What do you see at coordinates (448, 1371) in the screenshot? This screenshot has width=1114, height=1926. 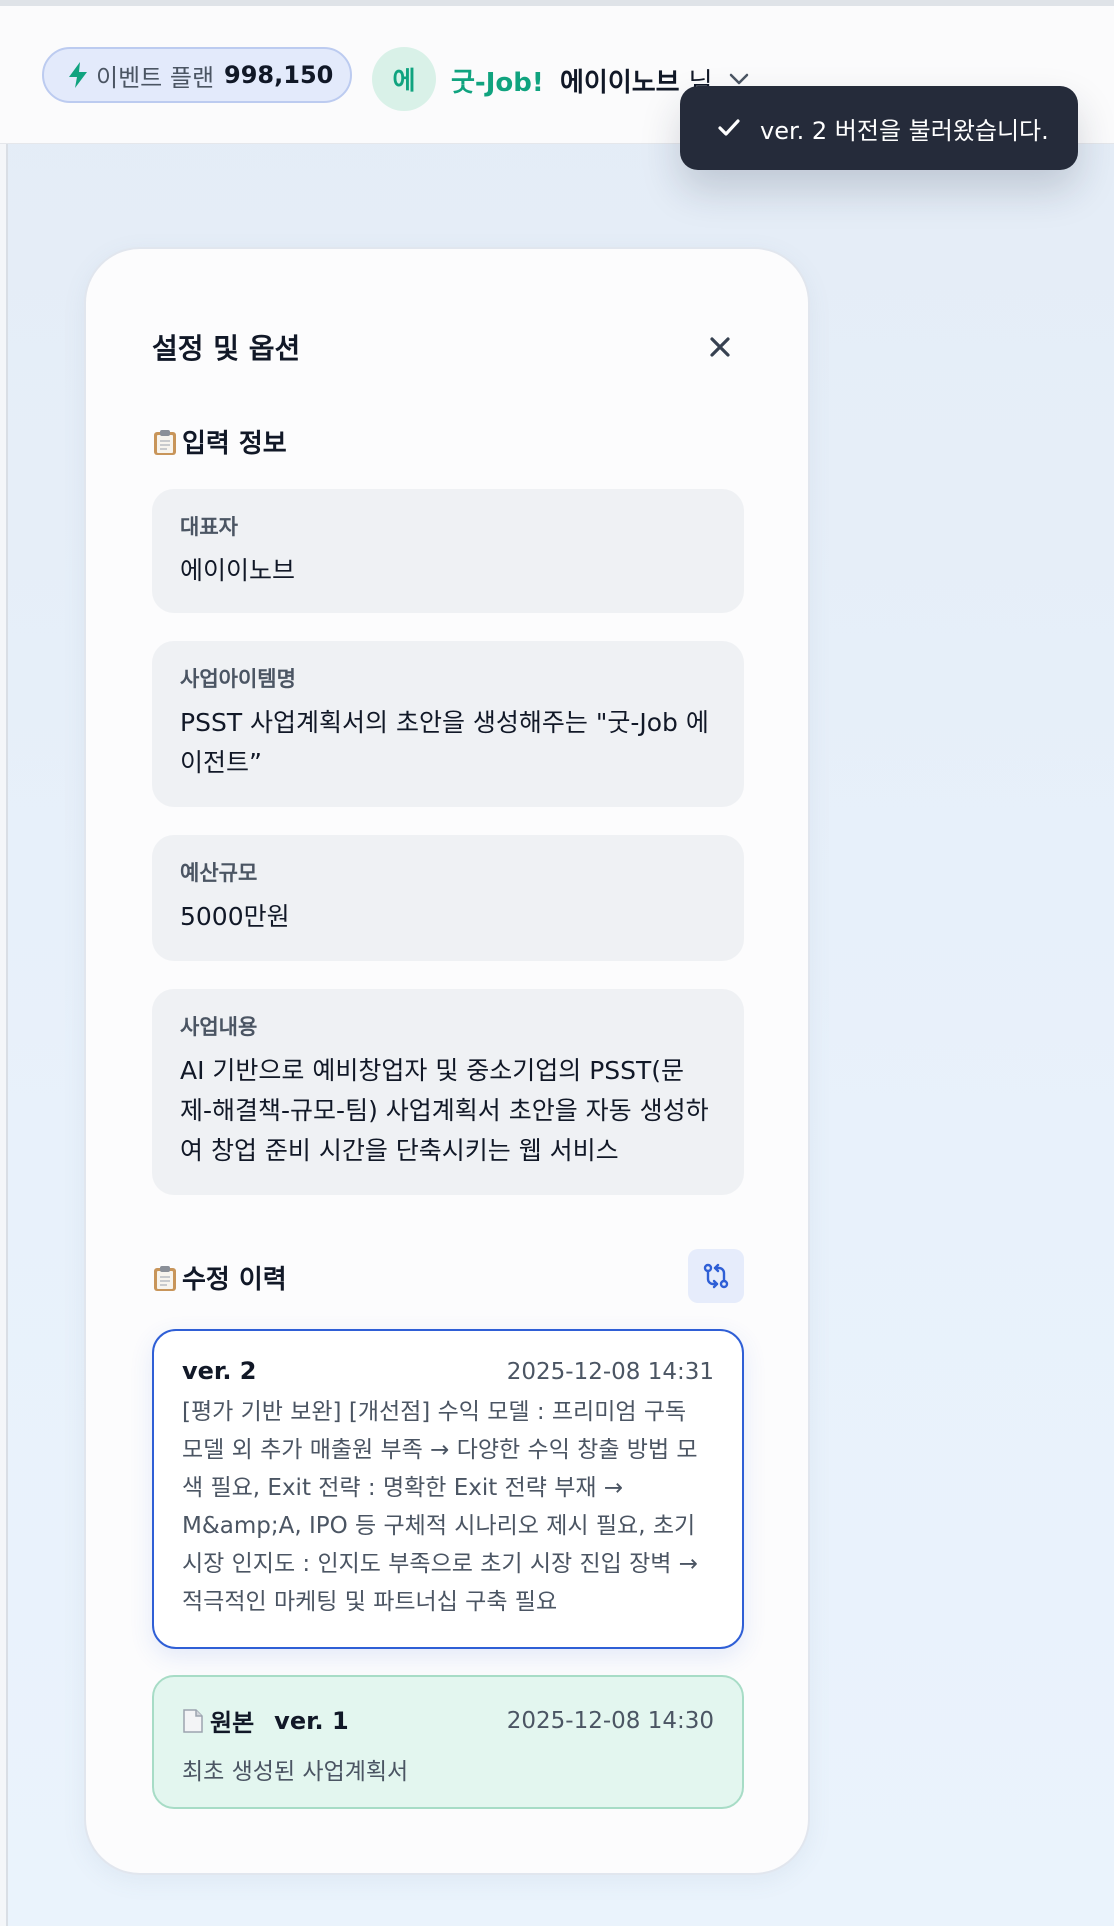 I see `version-header: ver. 2 2025-12-08 14:31` at bounding box center [448, 1371].